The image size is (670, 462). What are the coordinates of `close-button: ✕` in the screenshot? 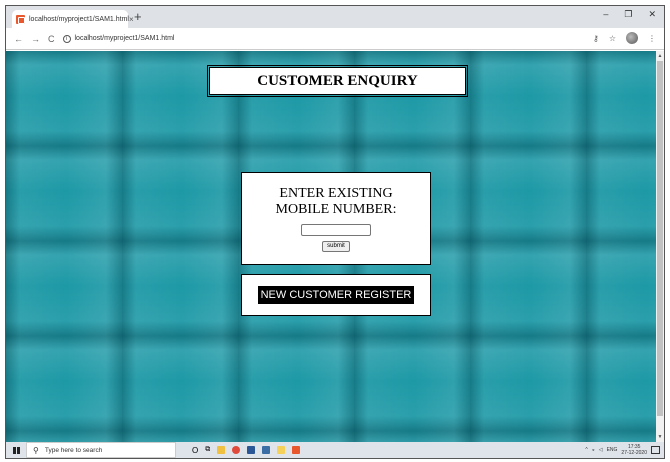 It's located at (652, 14).